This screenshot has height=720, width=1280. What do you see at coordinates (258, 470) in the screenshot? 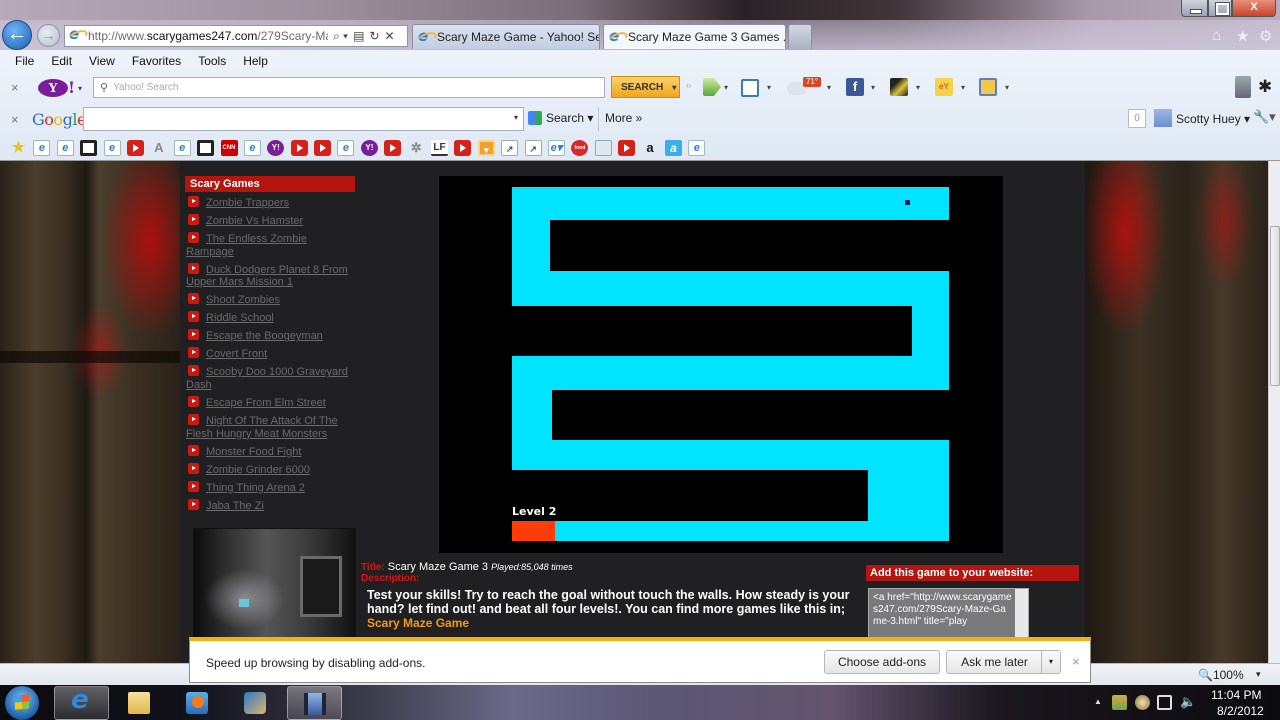
I see `game-link: Zombie Grinder 6000` at bounding box center [258, 470].